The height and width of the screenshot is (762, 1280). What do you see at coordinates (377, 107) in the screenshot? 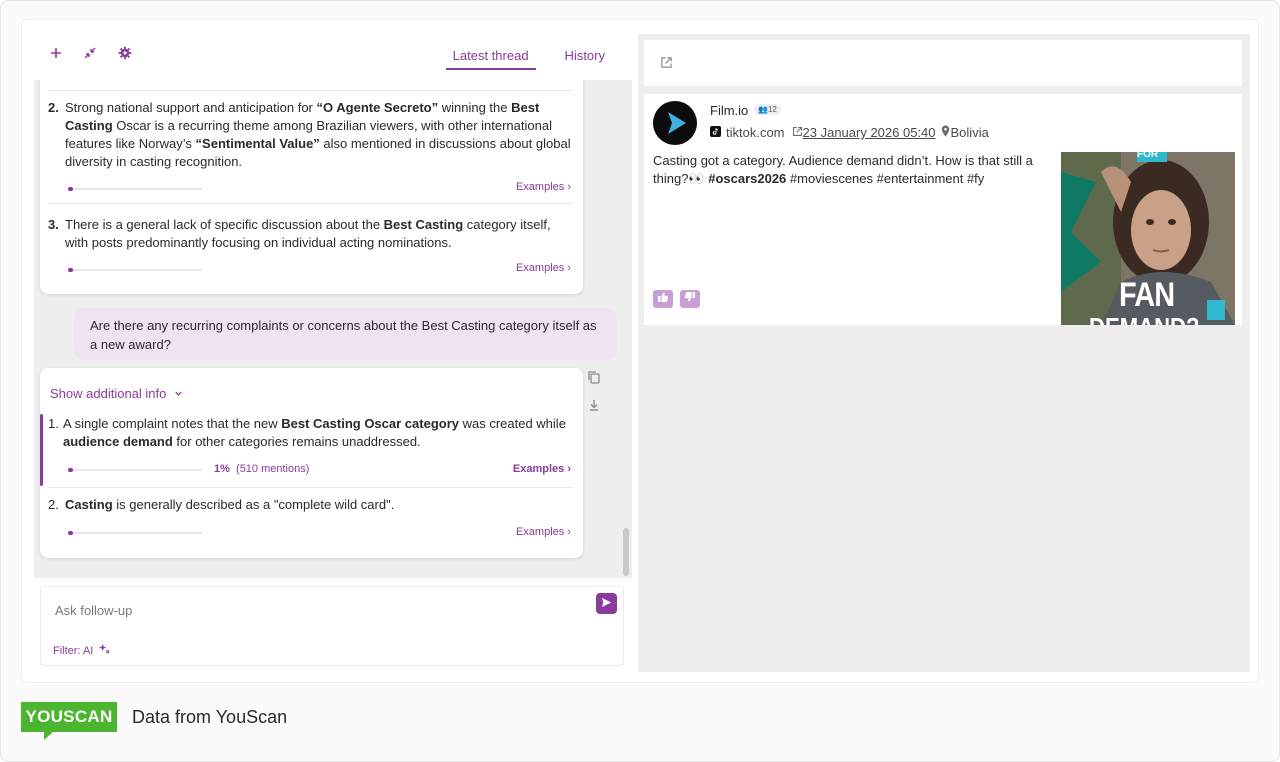
I see `bold-span: “O Agente Secreto”` at bounding box center [377, 107].